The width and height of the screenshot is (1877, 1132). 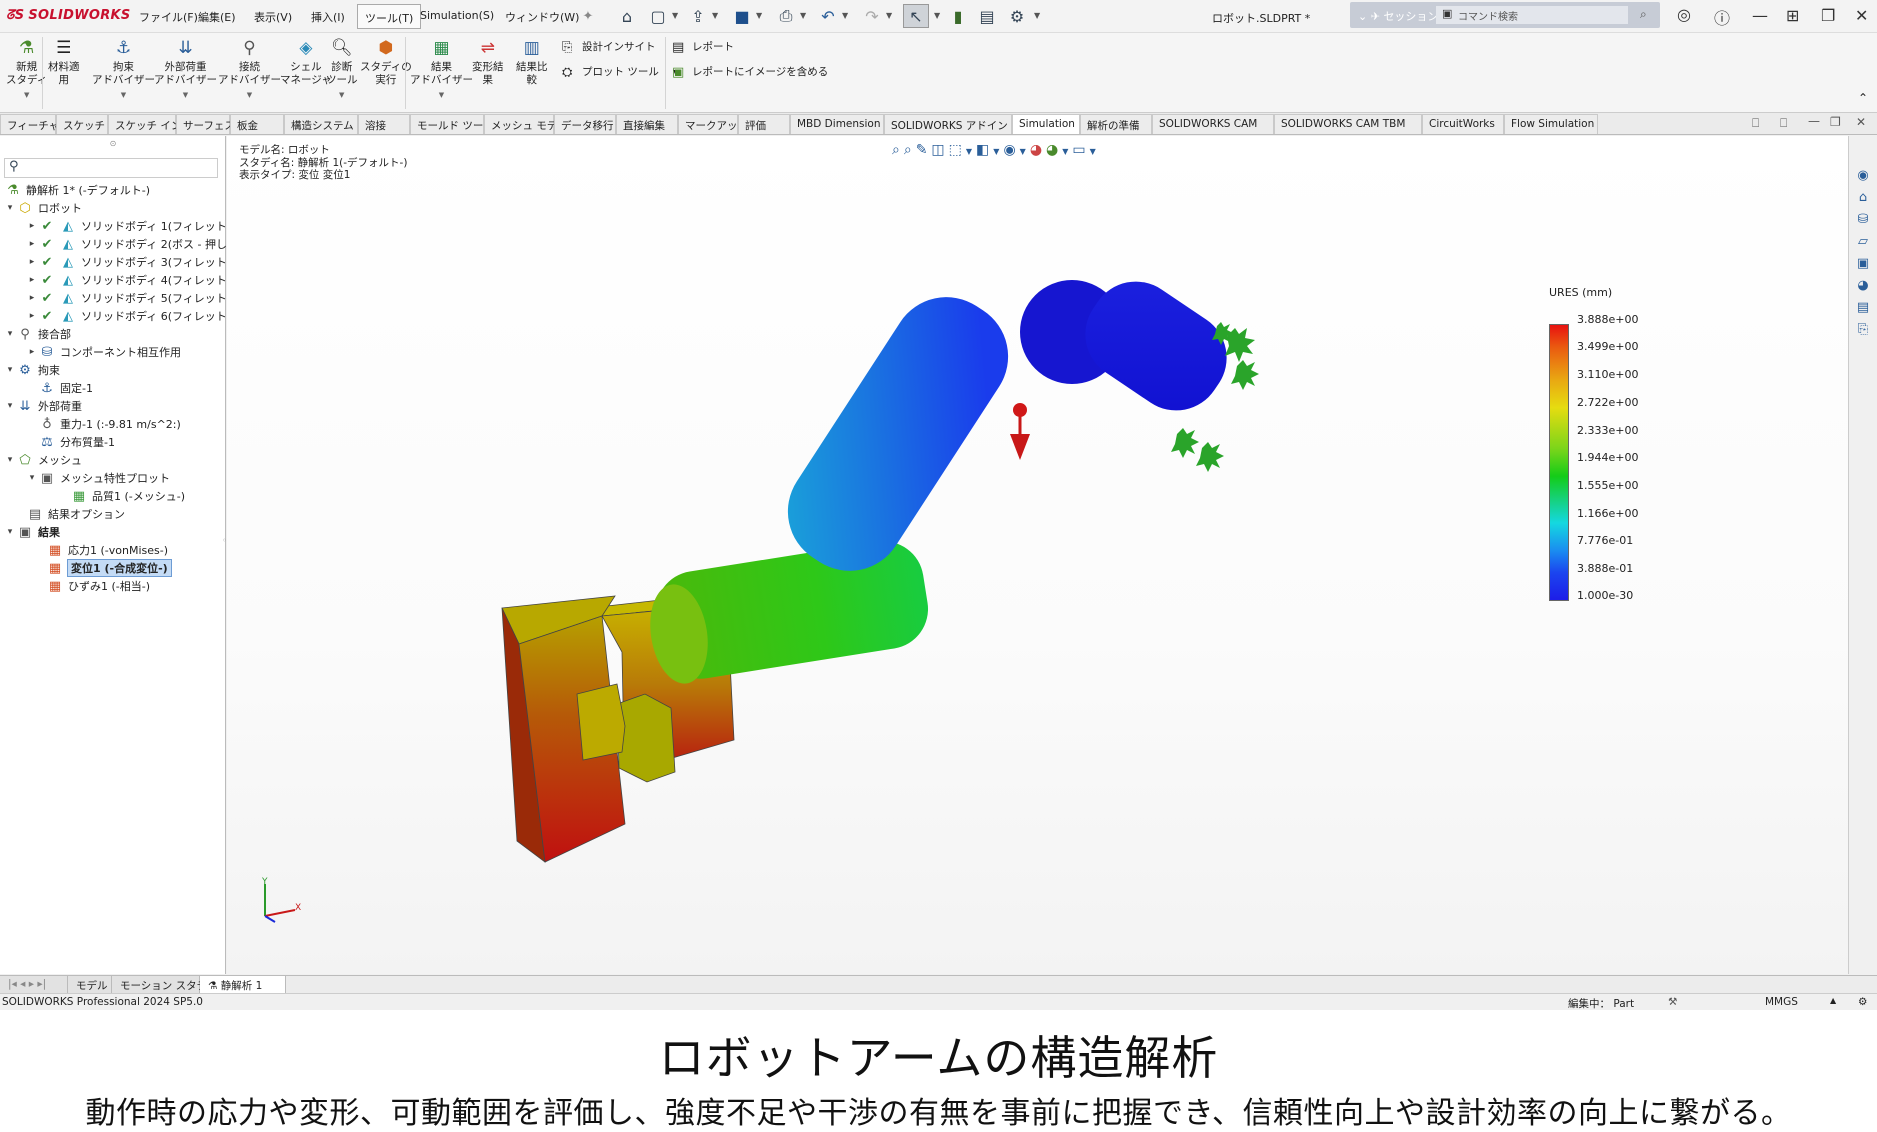 I want to click on tree-item-body-5: ▸ ✔ ◭ ソリッドボディ 5(フィレット8) (-[, so click(x=140, y=298).